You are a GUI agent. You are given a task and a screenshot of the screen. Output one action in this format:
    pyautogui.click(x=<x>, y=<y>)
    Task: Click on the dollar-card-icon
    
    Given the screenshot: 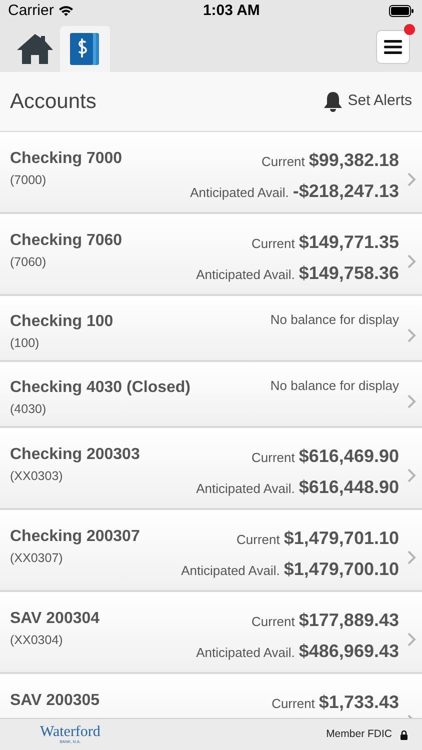 What is the action you would take?
    pyautogui.click(x=85, y=49)
    